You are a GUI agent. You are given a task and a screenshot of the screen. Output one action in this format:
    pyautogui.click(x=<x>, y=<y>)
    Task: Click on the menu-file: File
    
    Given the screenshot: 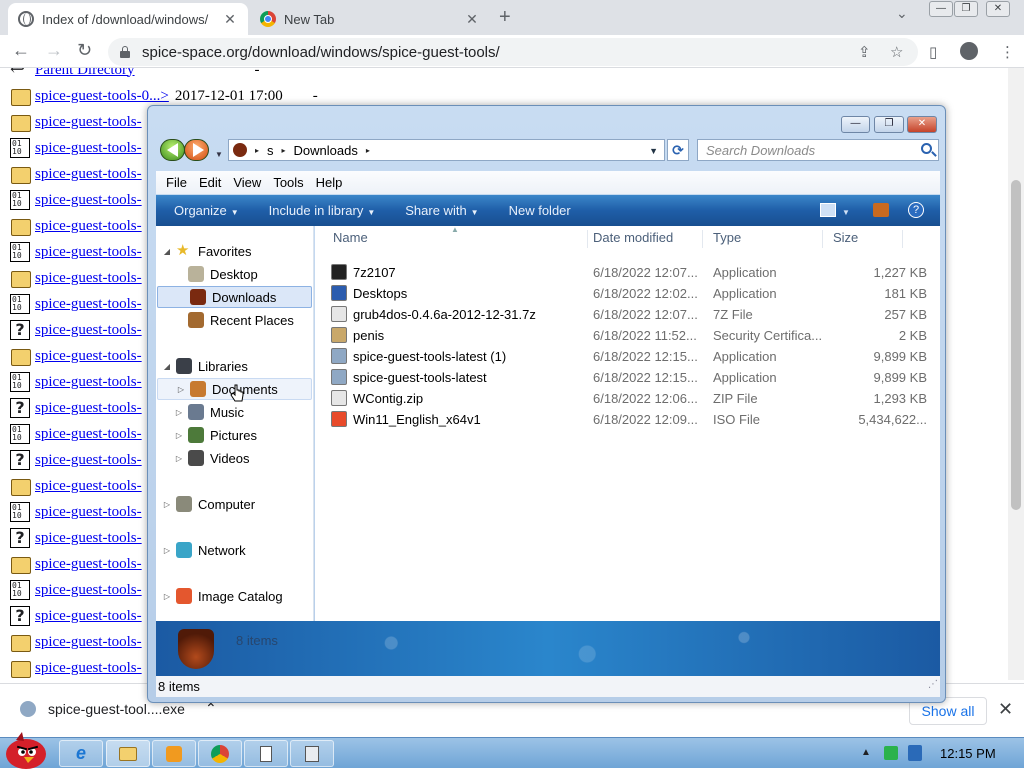 What is the action you would take?
    pyautogui.click(x=176, y=182)
    